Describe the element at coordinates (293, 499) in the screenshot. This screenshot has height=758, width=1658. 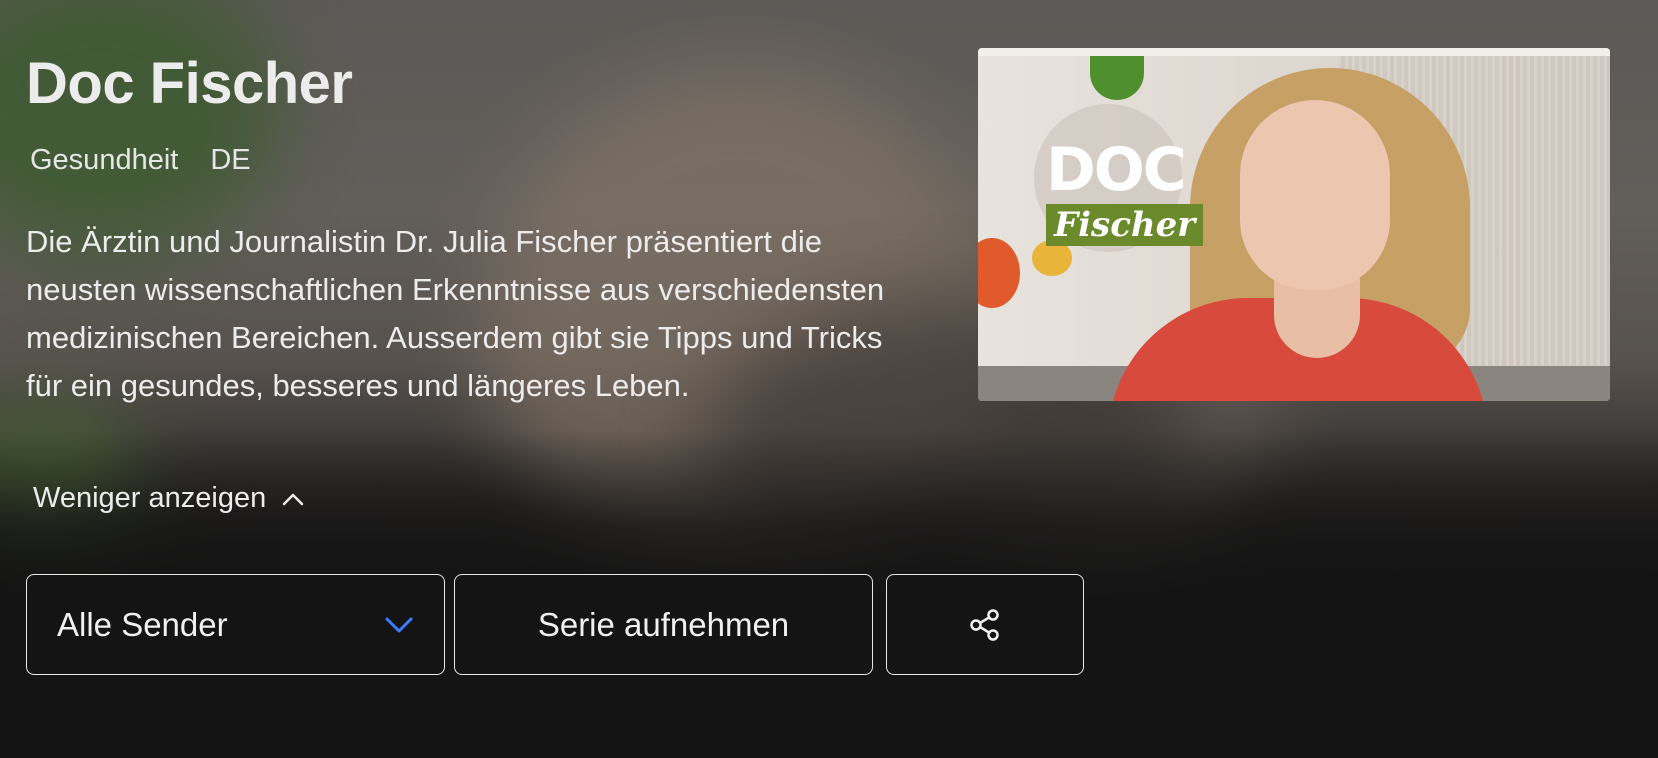
I see `chevron-up-icon` at that location.